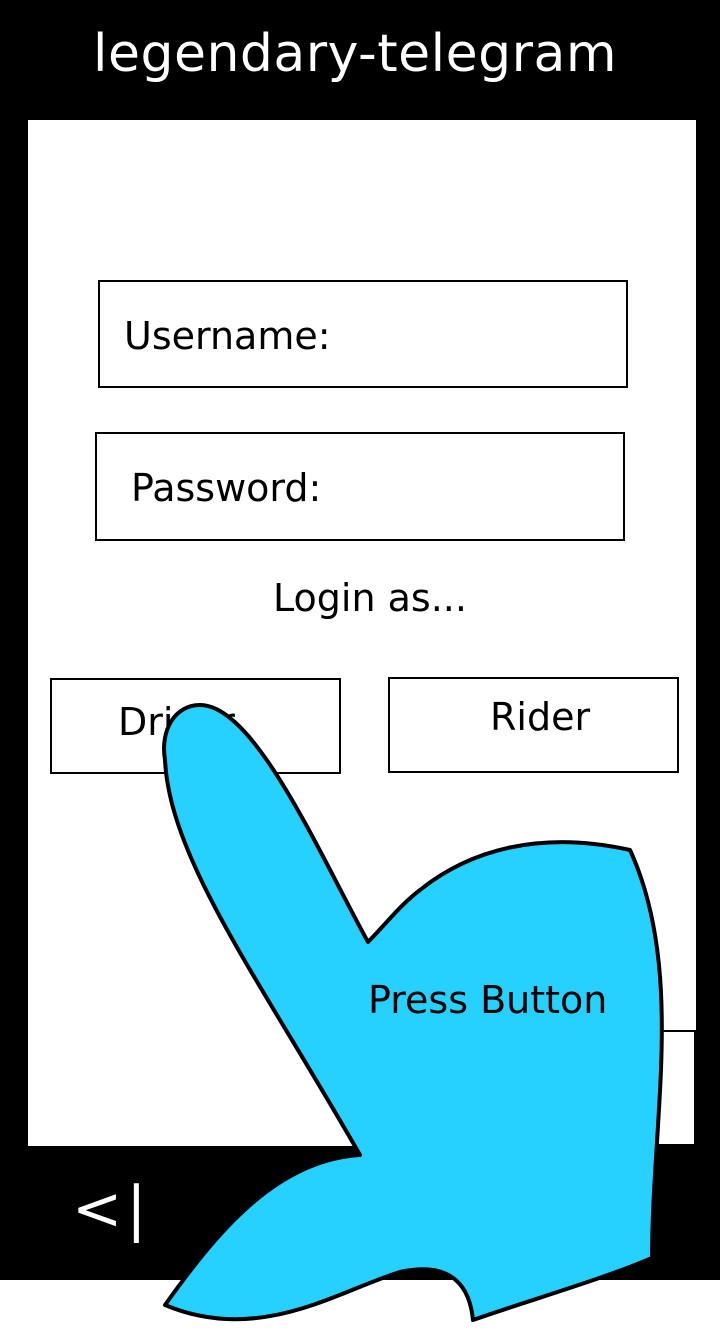  I want to click on app-title: legendary-telegram, so click(355, 54).